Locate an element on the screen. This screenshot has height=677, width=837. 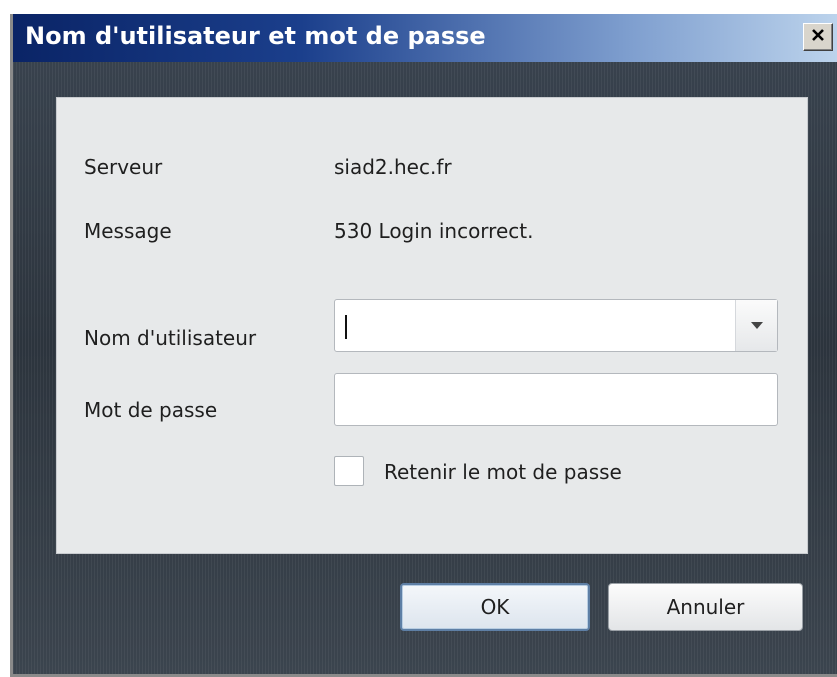
message-label: Message is located at coordinates (128, 231).